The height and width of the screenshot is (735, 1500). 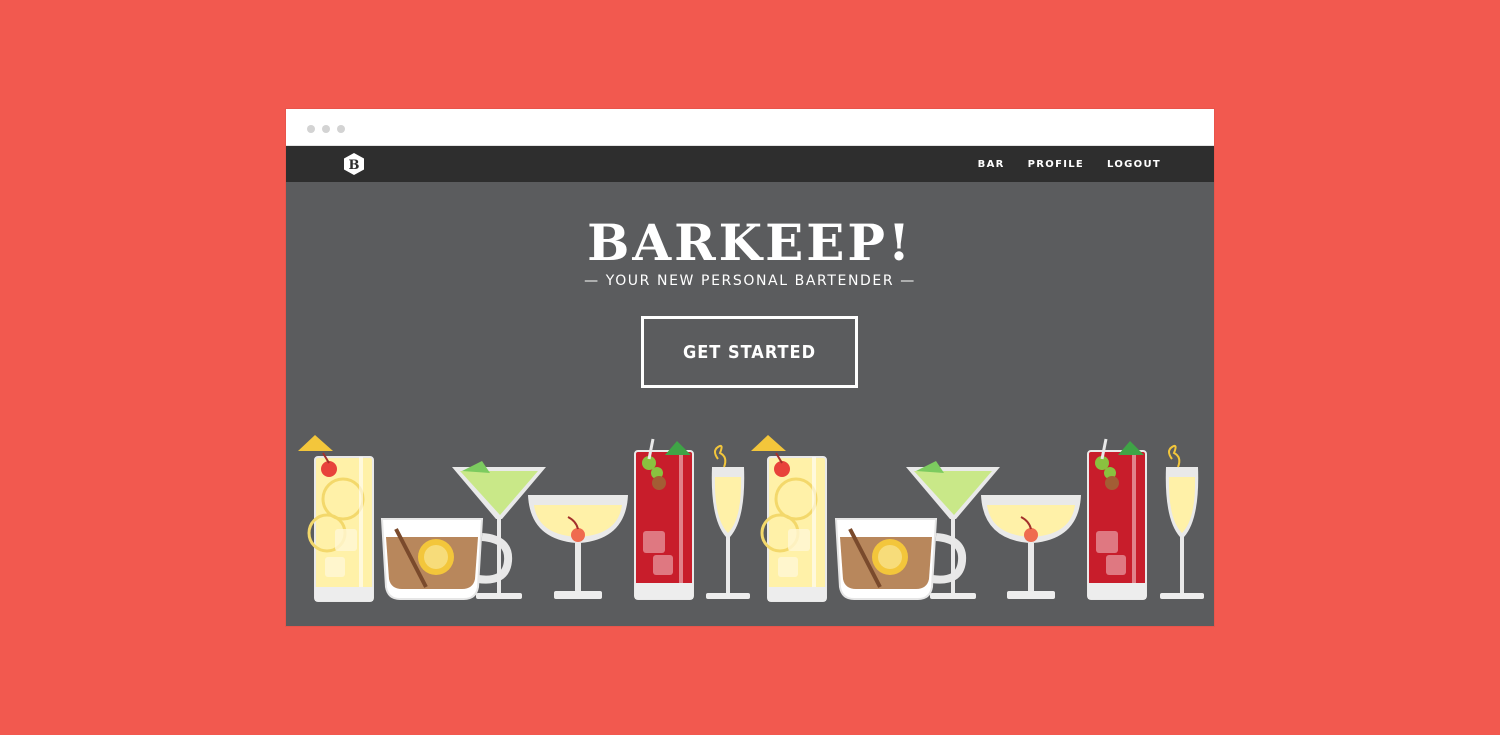 I want to click on logo-icon: B, so click(x=354, y=164).